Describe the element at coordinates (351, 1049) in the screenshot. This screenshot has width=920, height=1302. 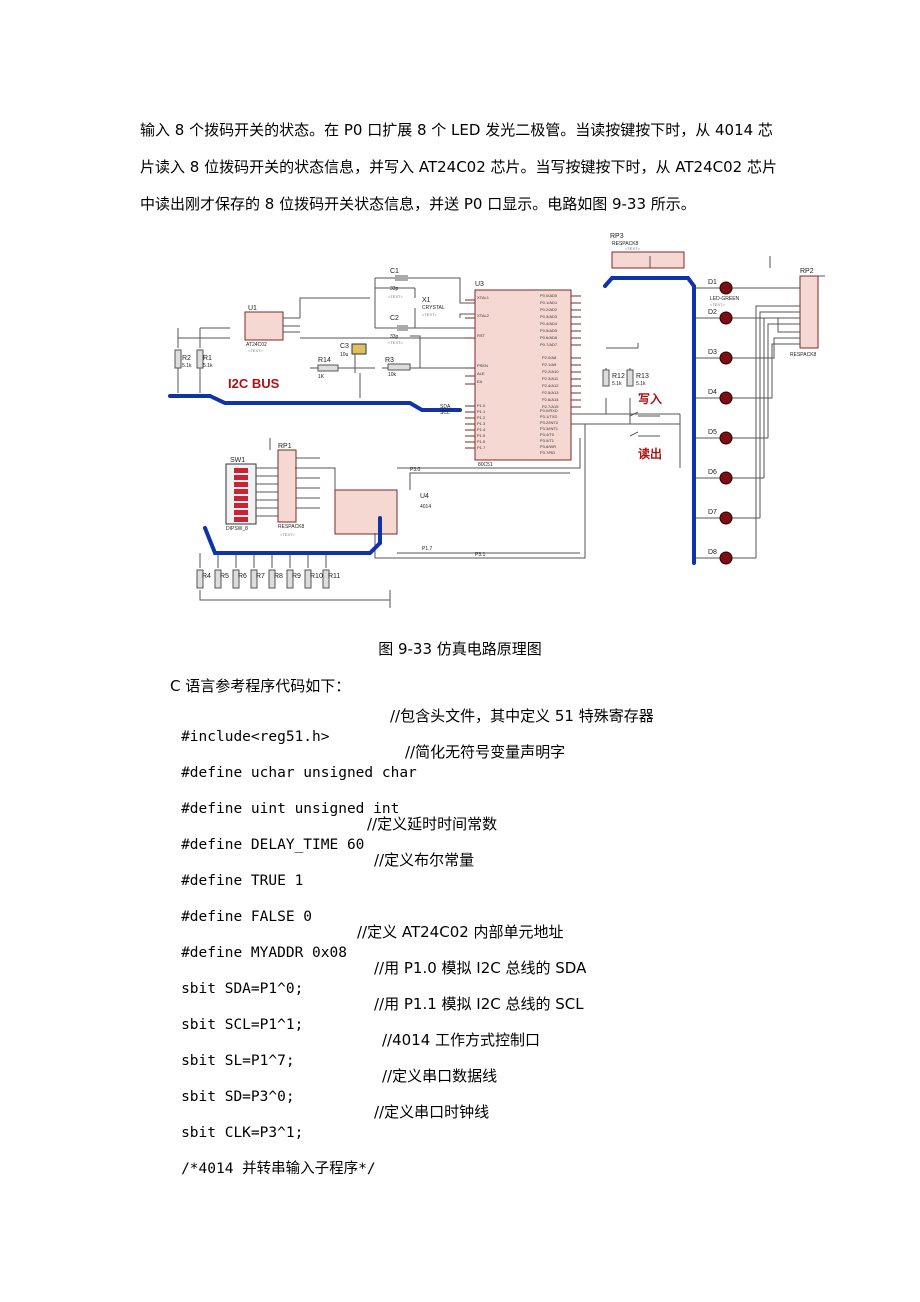
I see `code-line: sbit SL=P1^7; //4014 工作方式控制口` at that location.